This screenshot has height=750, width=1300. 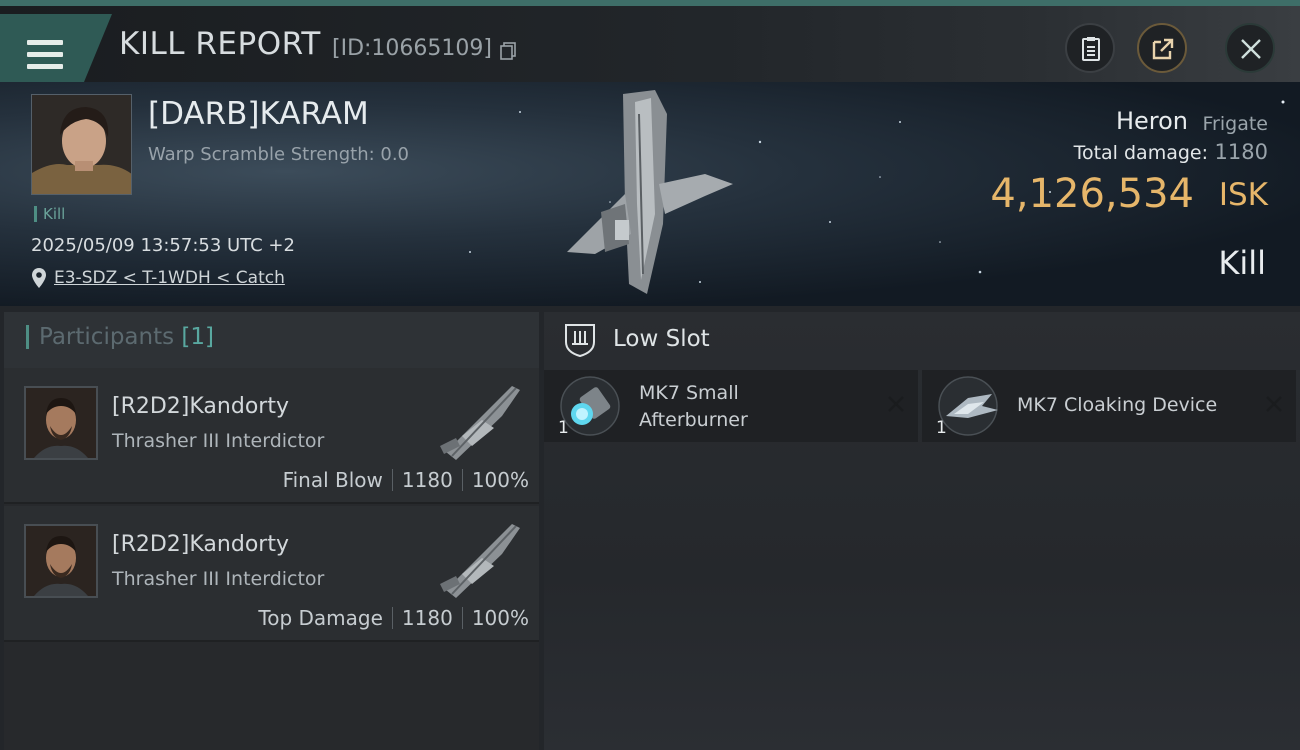 What do you see at coordinates (220, 44) in the screenshot?
I see `page-title: KILL REPORT` at bounding box center [220, 44].